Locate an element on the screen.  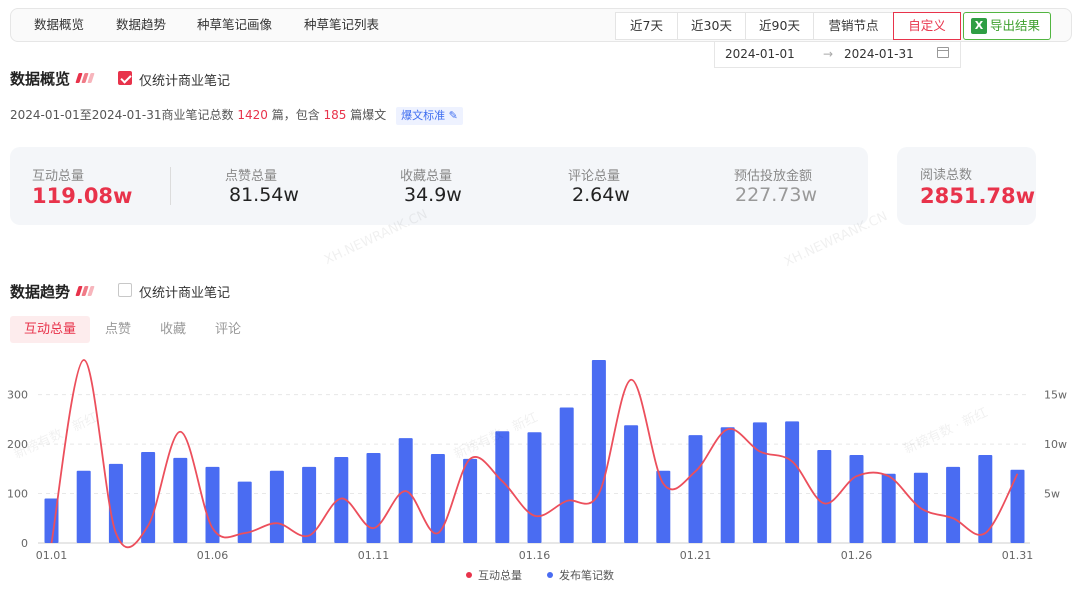
x-tick-label: 01.31 is located at coordinates (1018, 555).